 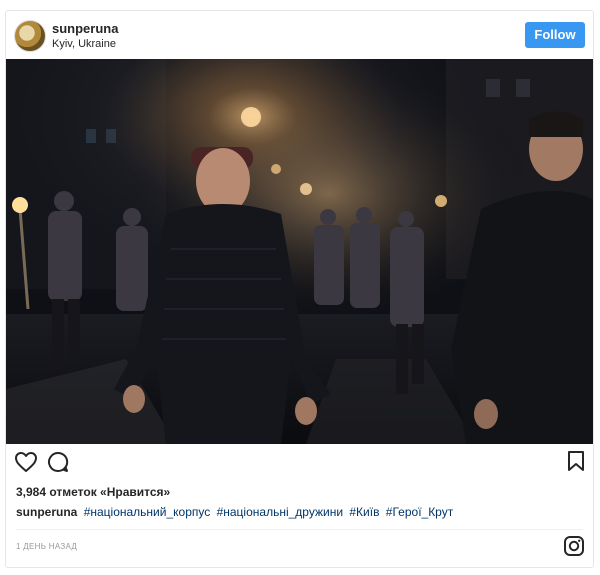 What do you see at coordinates (93, 492) in the screenshot?
I see `likes-count: 3,984 отметок «Нравится»` at bounding box center [93, 492].